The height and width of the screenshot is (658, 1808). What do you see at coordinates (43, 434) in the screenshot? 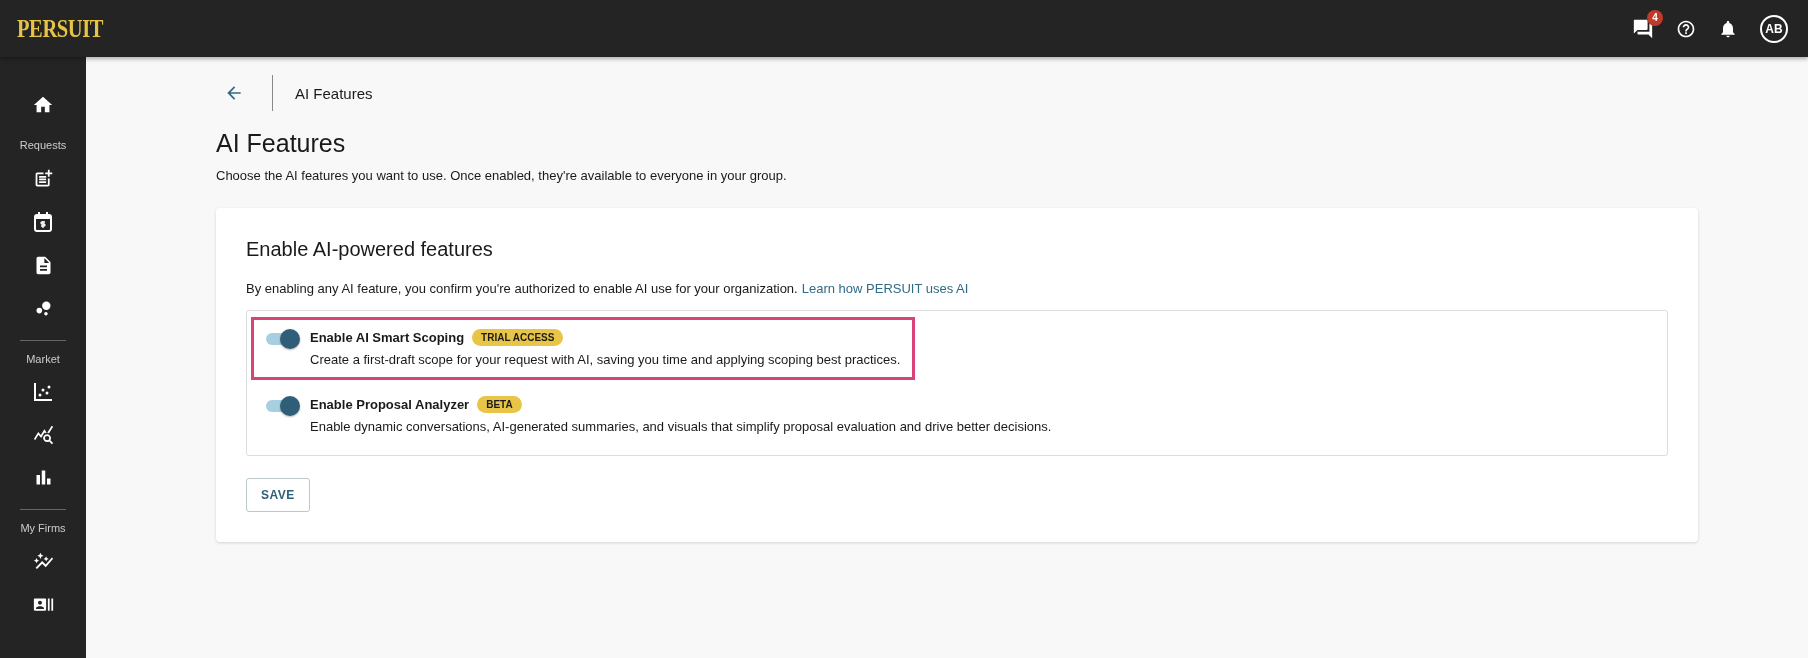
I see `chart-search-icon` at bounding box center [43, 434].